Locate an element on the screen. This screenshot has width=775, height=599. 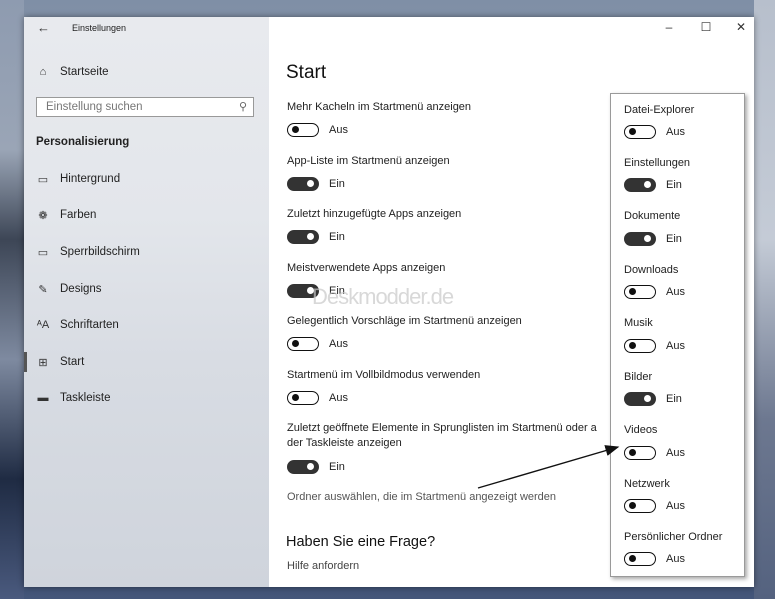
folder-toggle-network: Aus is located at coordinates (654, 506).